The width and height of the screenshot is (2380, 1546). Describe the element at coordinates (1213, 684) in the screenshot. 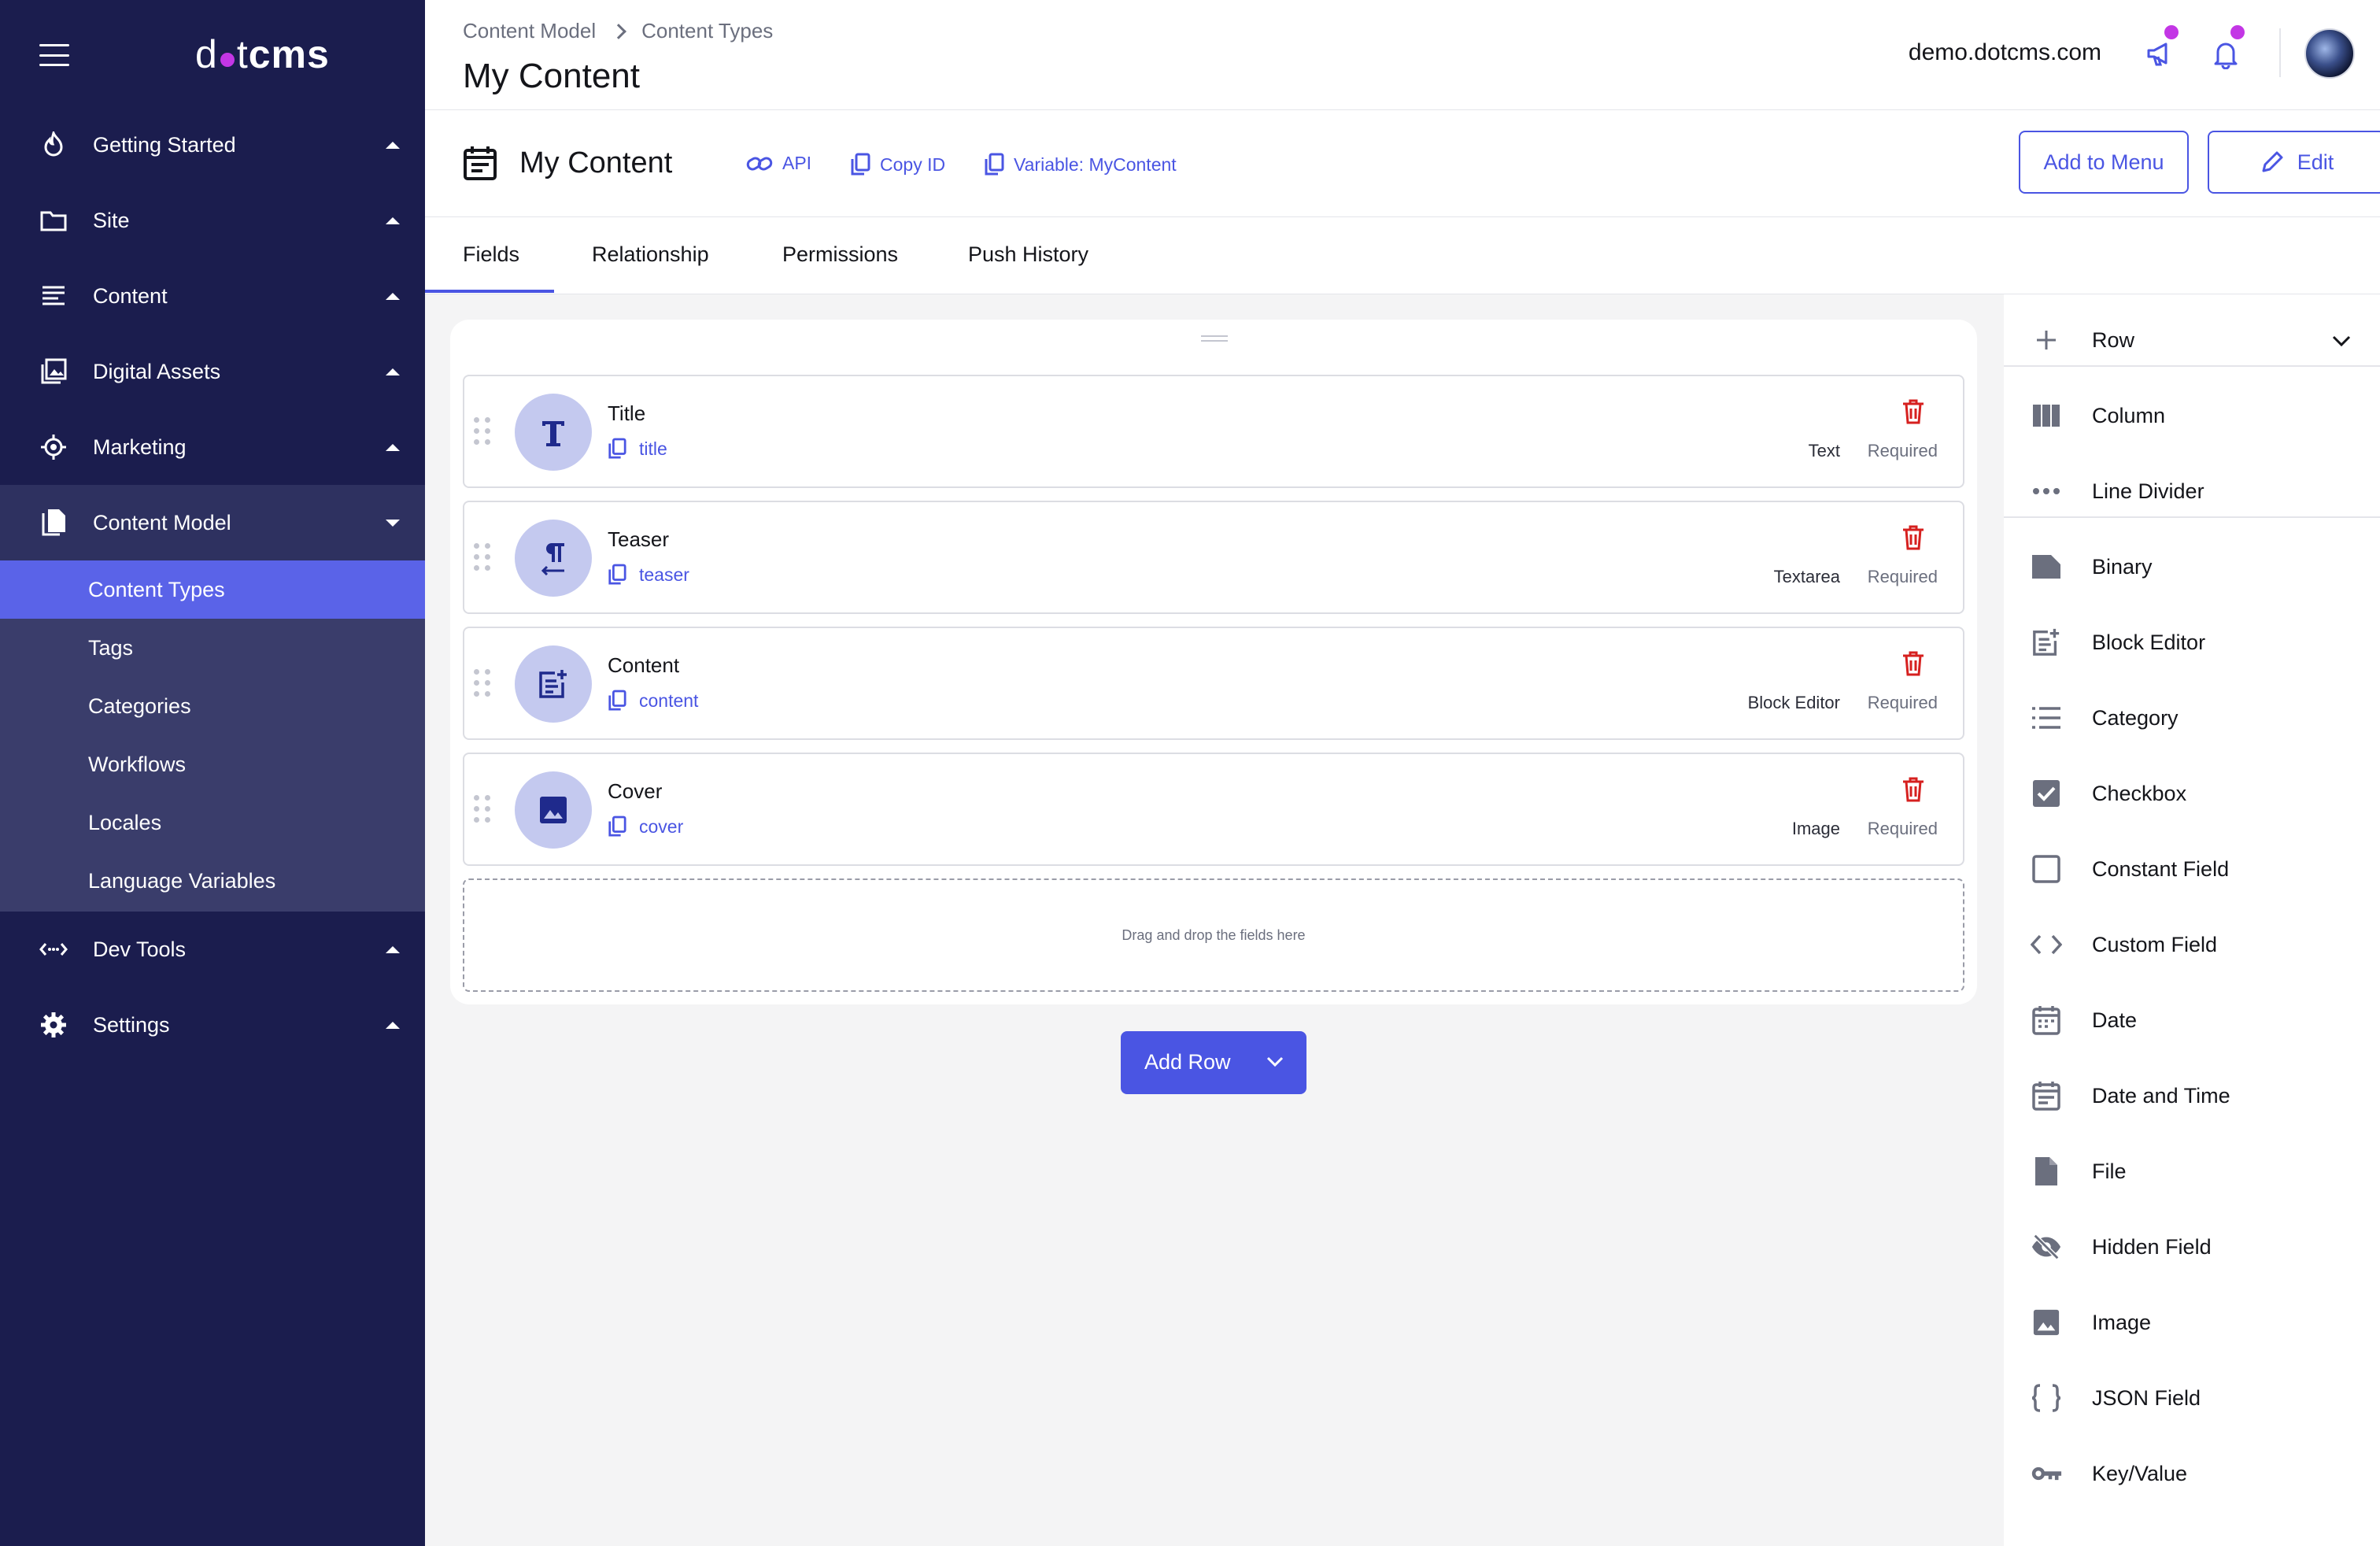

I see `field-card-content: Content content Block Editor Required` at that location.